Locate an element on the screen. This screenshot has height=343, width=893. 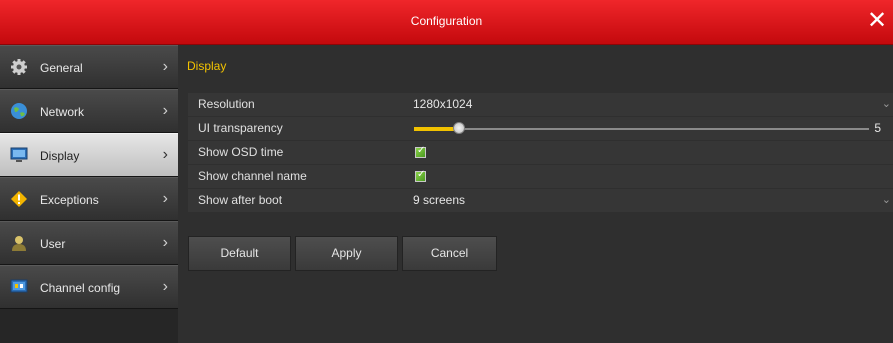
show-channel-name-checkbox: ✓ is located at coordinates (420, 175).